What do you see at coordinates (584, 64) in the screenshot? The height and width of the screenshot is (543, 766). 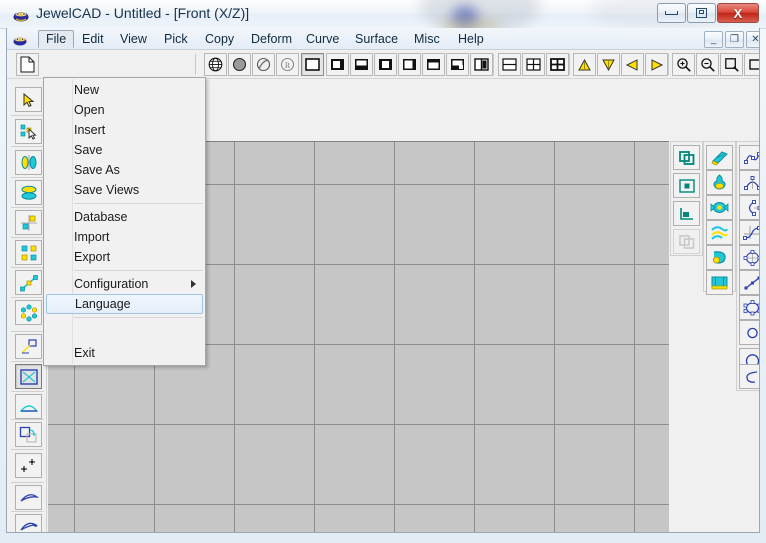 I see `rotate-up-icon` at bounding box center [584, 64].